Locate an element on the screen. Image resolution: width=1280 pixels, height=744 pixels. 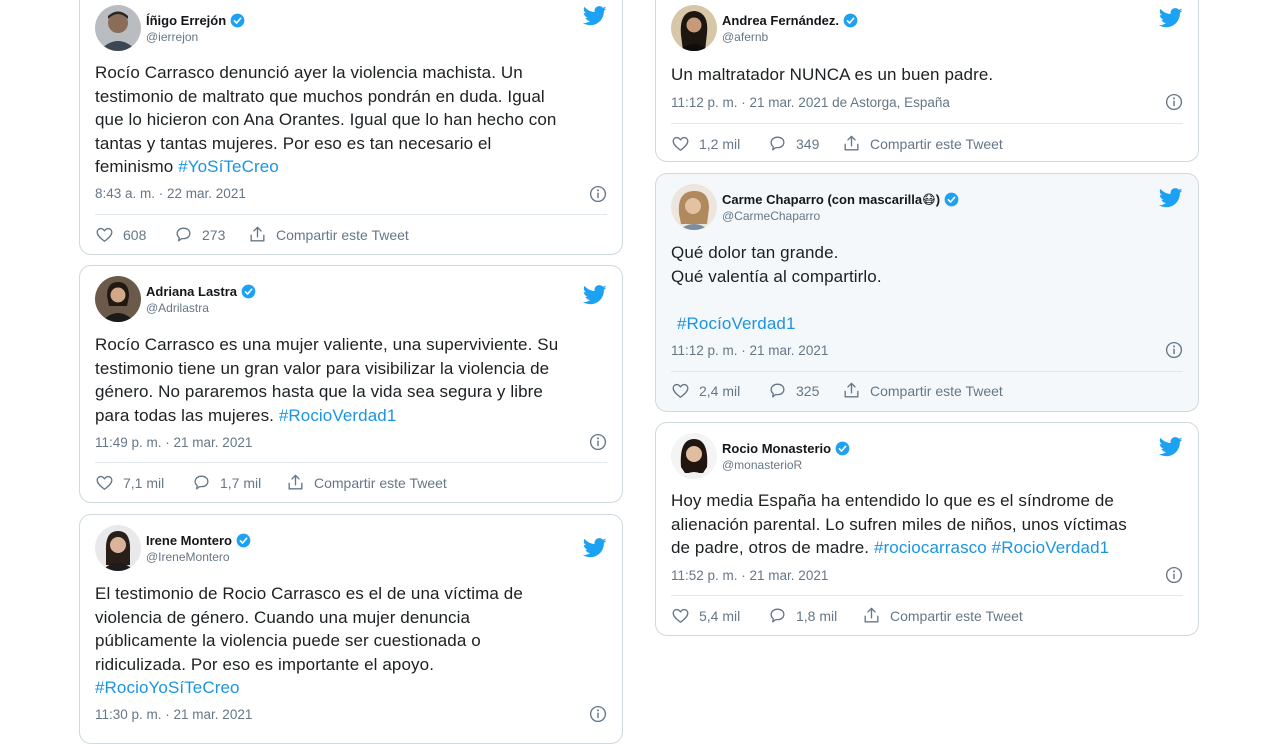
tweet-actions: 5,4 mil 1,8 mil Compartir este Tweet is located at coordinates (927, 617).